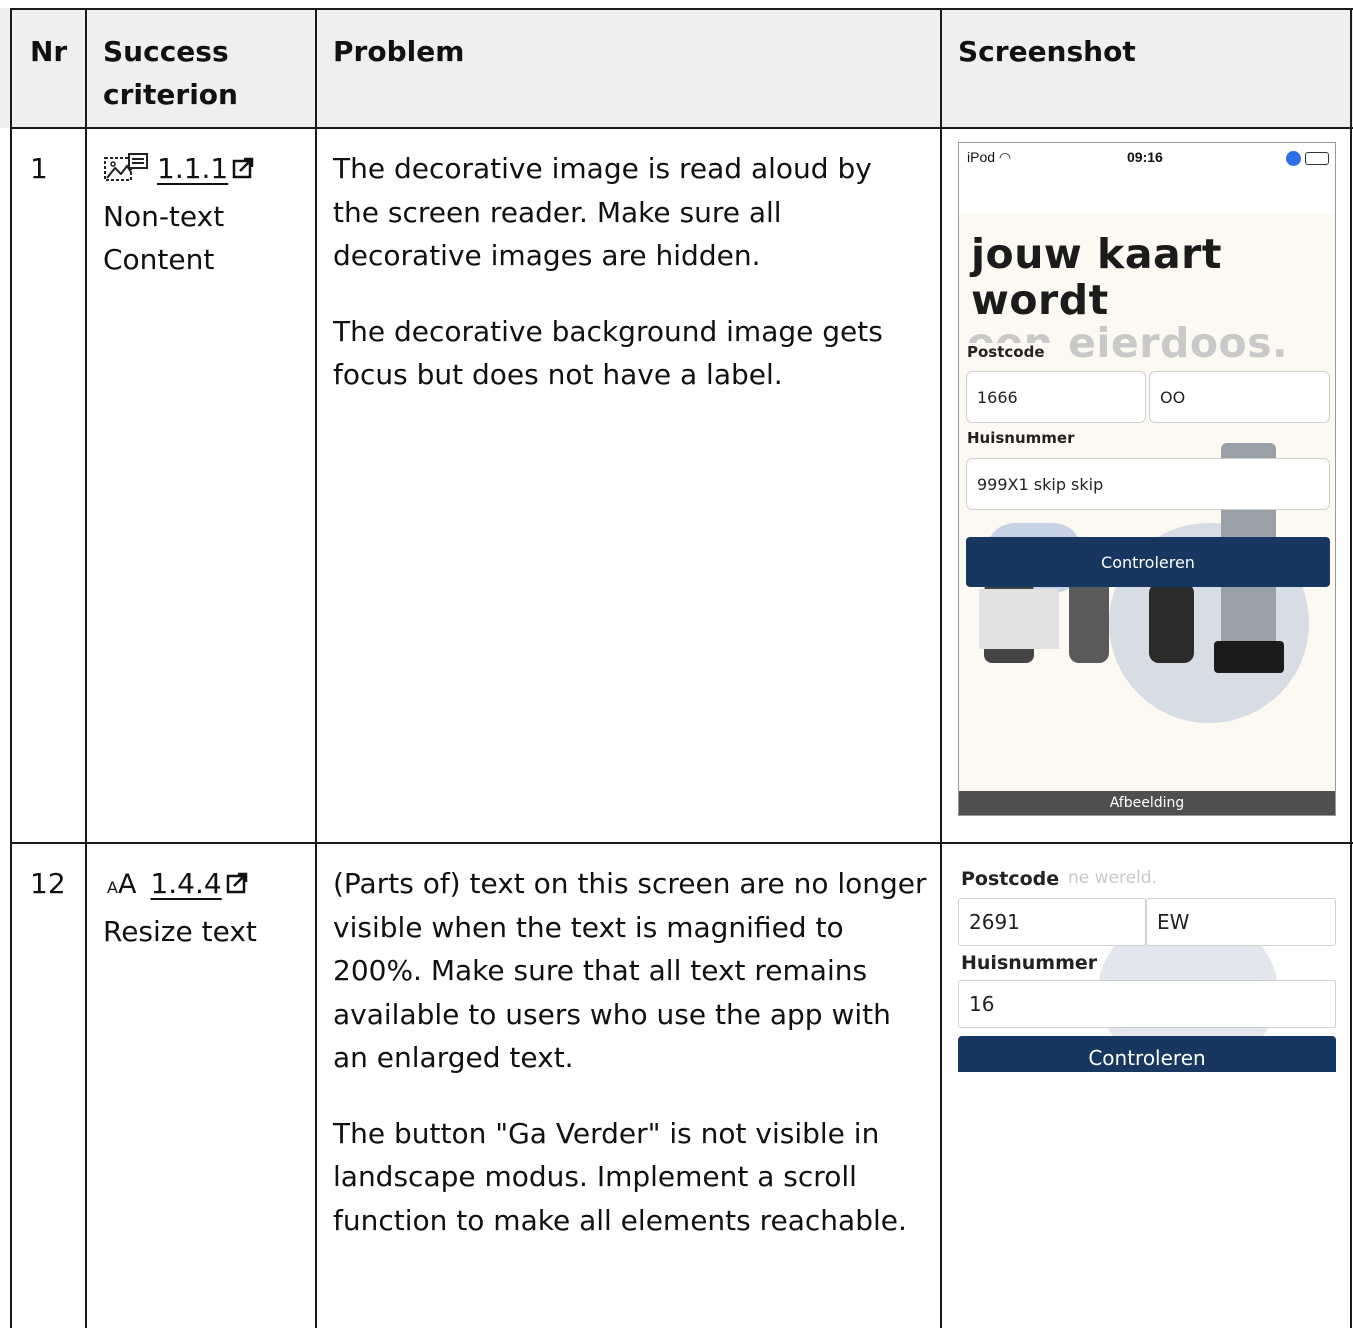 Image resolution: width=1353 pixels, height=1328 pixels. I want to click on person-silhouette, so click(1171, 623).